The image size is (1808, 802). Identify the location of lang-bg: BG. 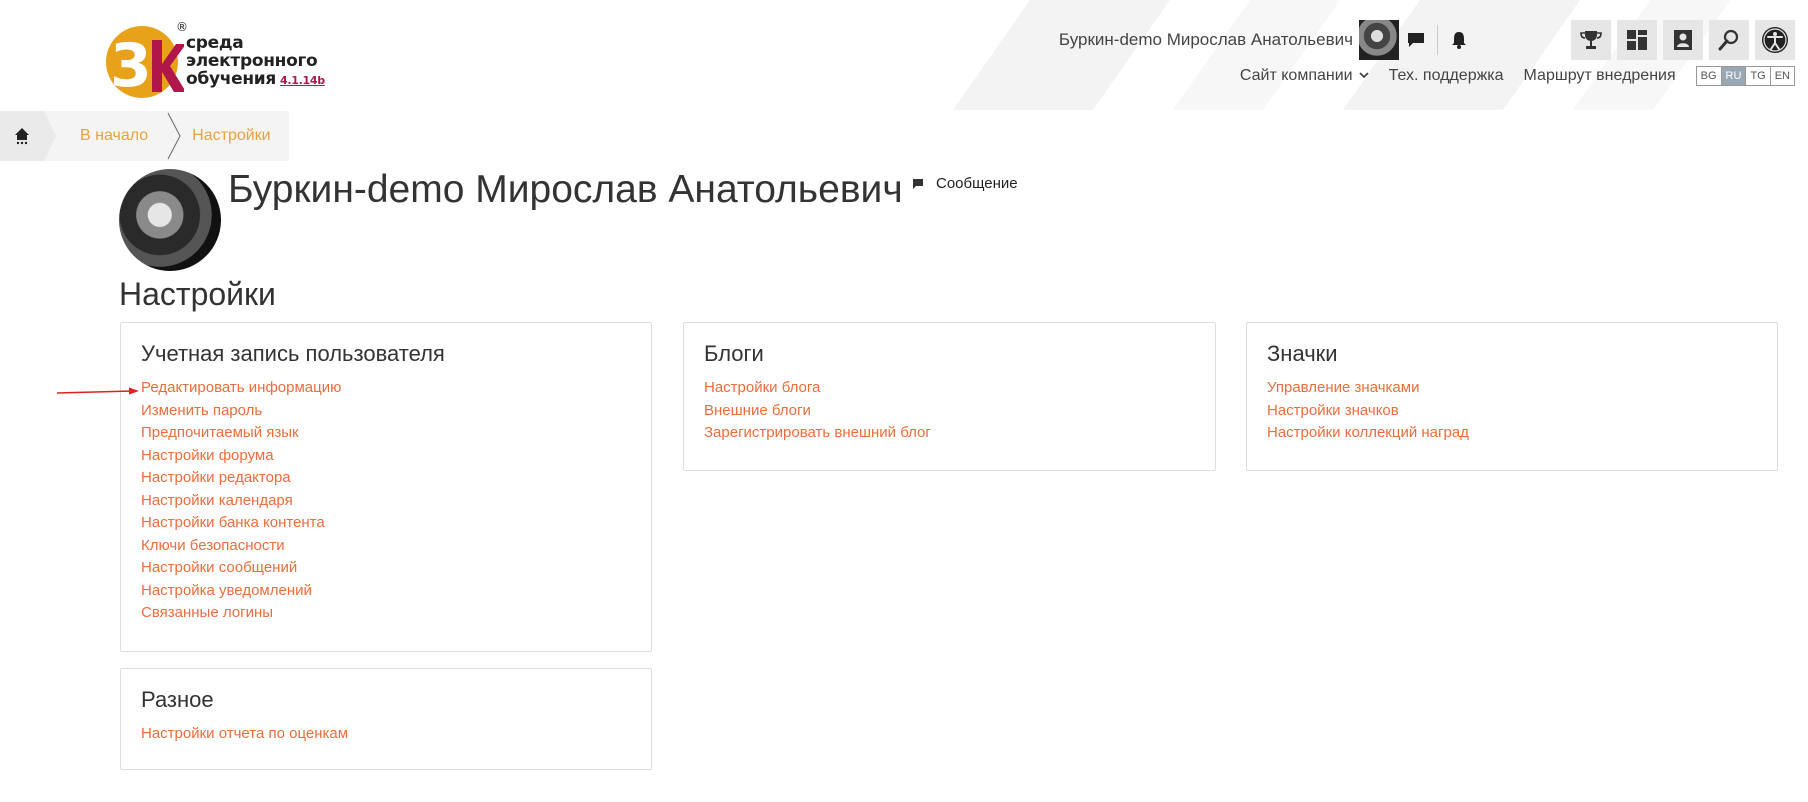
(1709, 76).